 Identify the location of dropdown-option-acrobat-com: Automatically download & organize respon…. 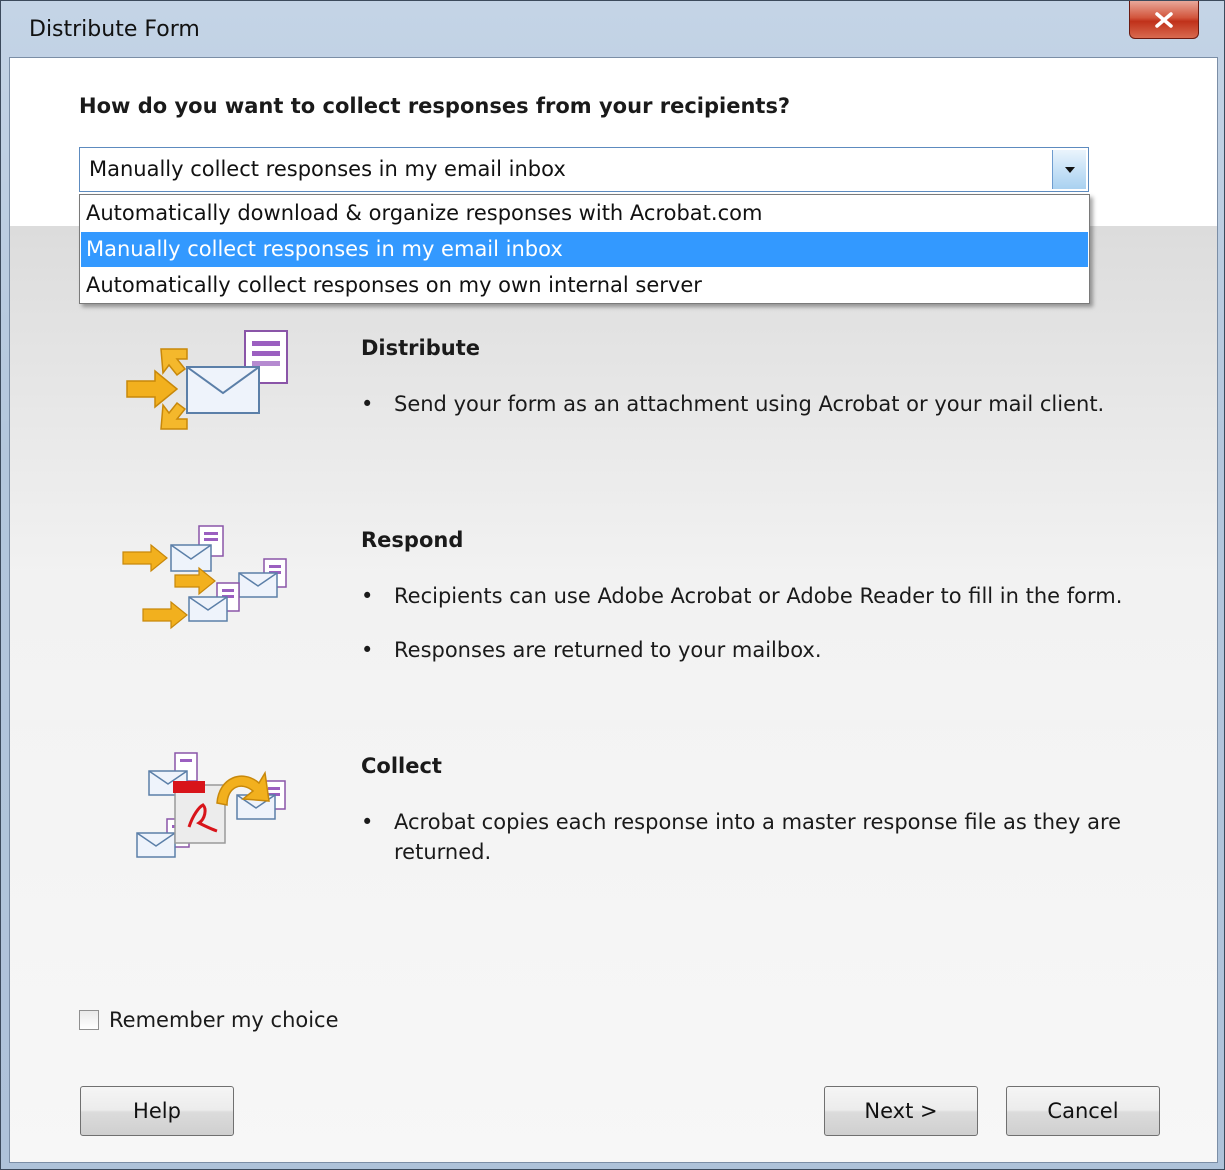
(584, 213).